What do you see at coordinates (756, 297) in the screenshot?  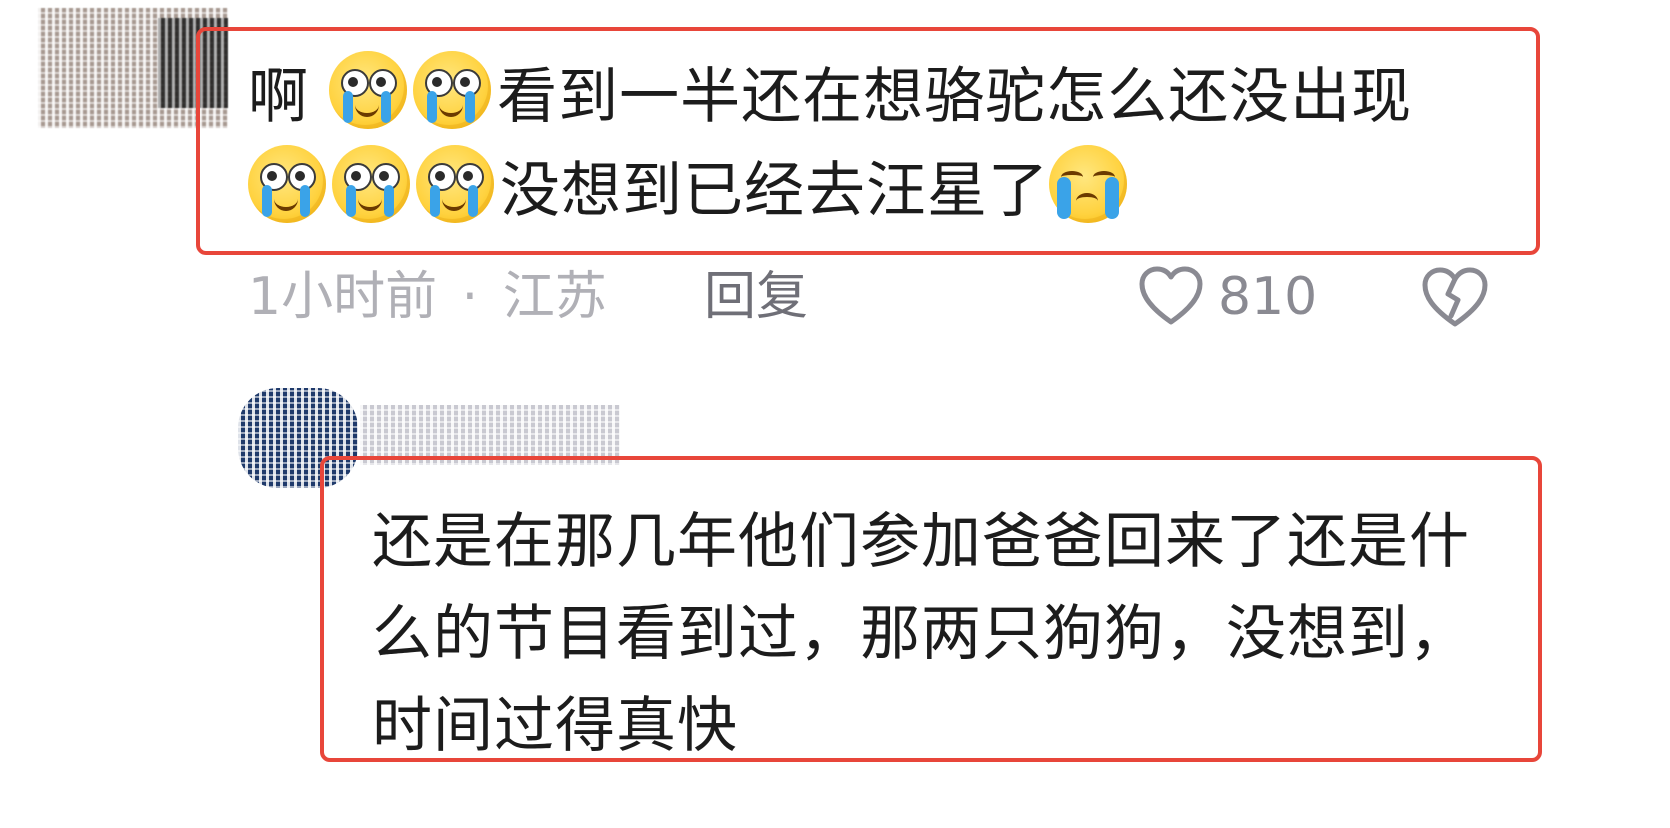 I see `reply-button: 回复` at bounding box center [756, 297].